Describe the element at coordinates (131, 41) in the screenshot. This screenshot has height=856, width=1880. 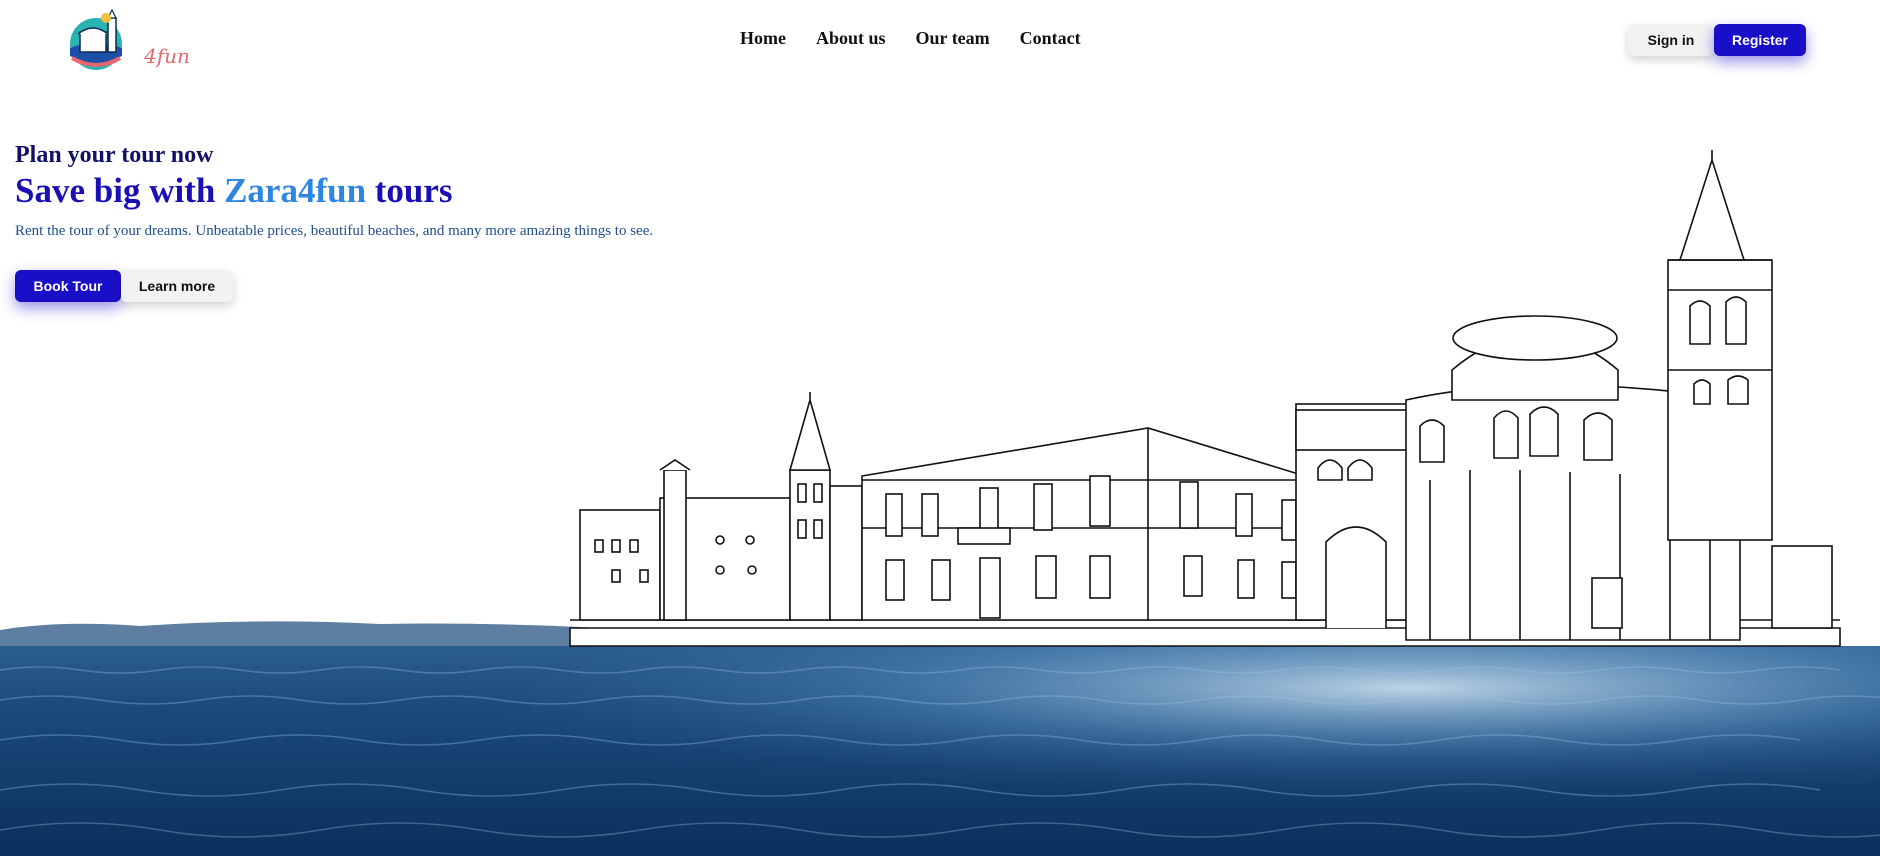
I see `brand-logo: 4fun` at that location.